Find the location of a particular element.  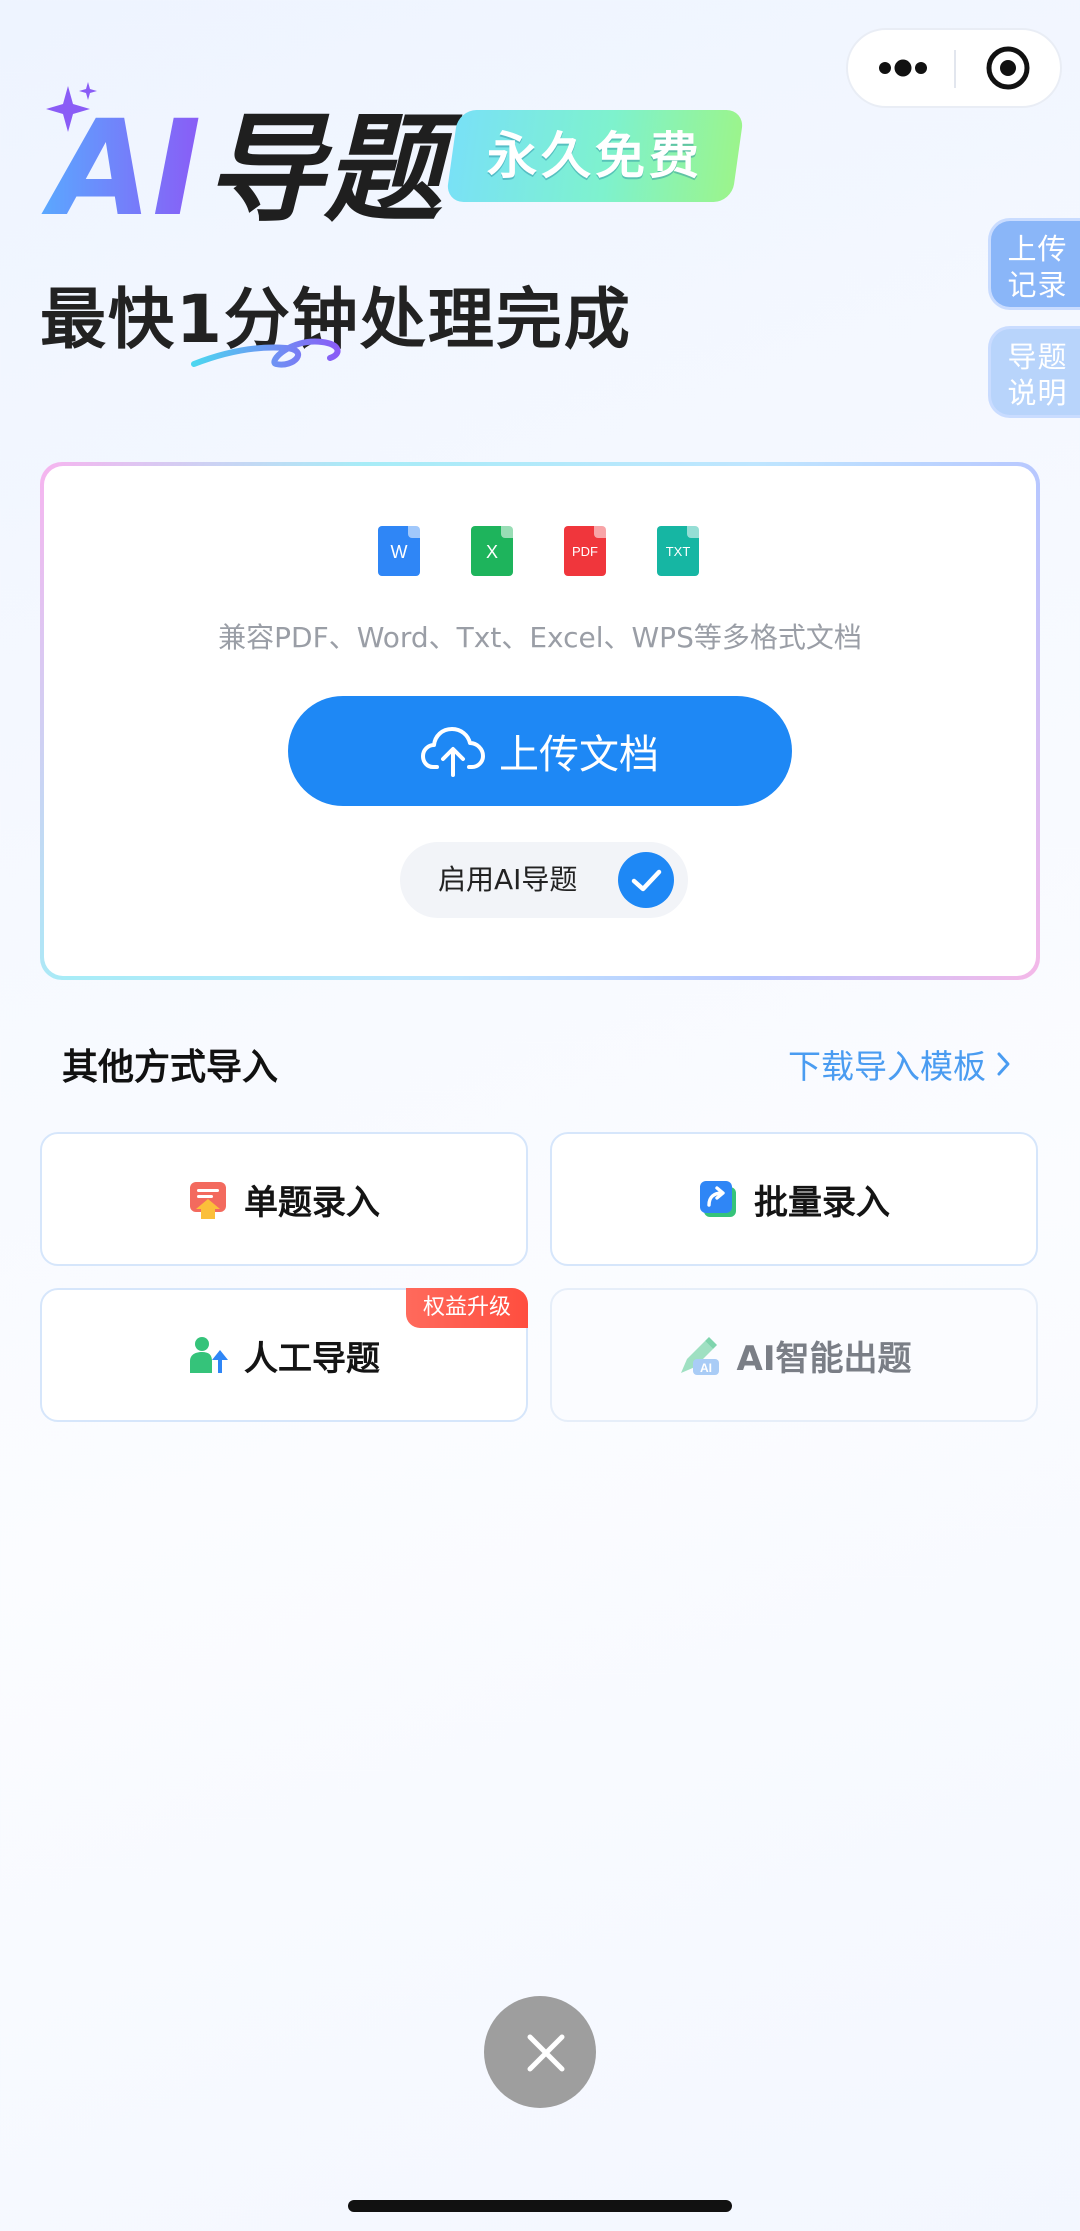

upload-document-button: 上传文档 is located at coordinates (540, 751).